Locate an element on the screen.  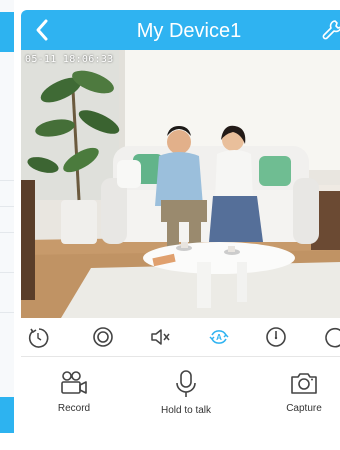
speaker-mute-icon is located at coordinates (160, 337).